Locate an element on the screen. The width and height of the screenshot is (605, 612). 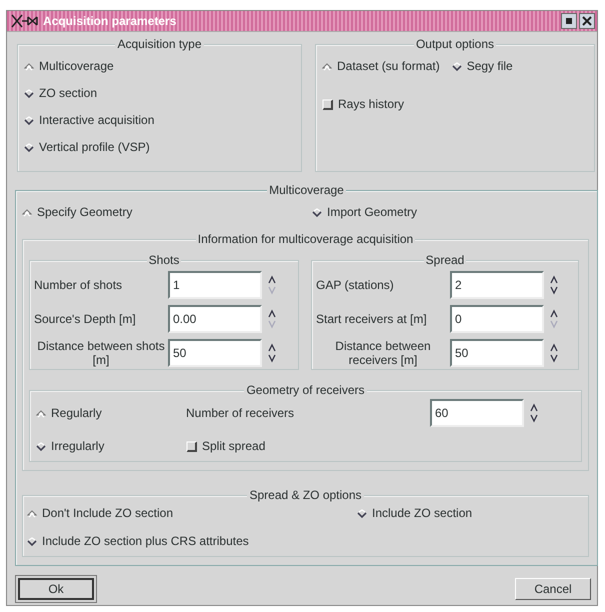
radio-button: Import Geometry is located at coordinates (365, 212).